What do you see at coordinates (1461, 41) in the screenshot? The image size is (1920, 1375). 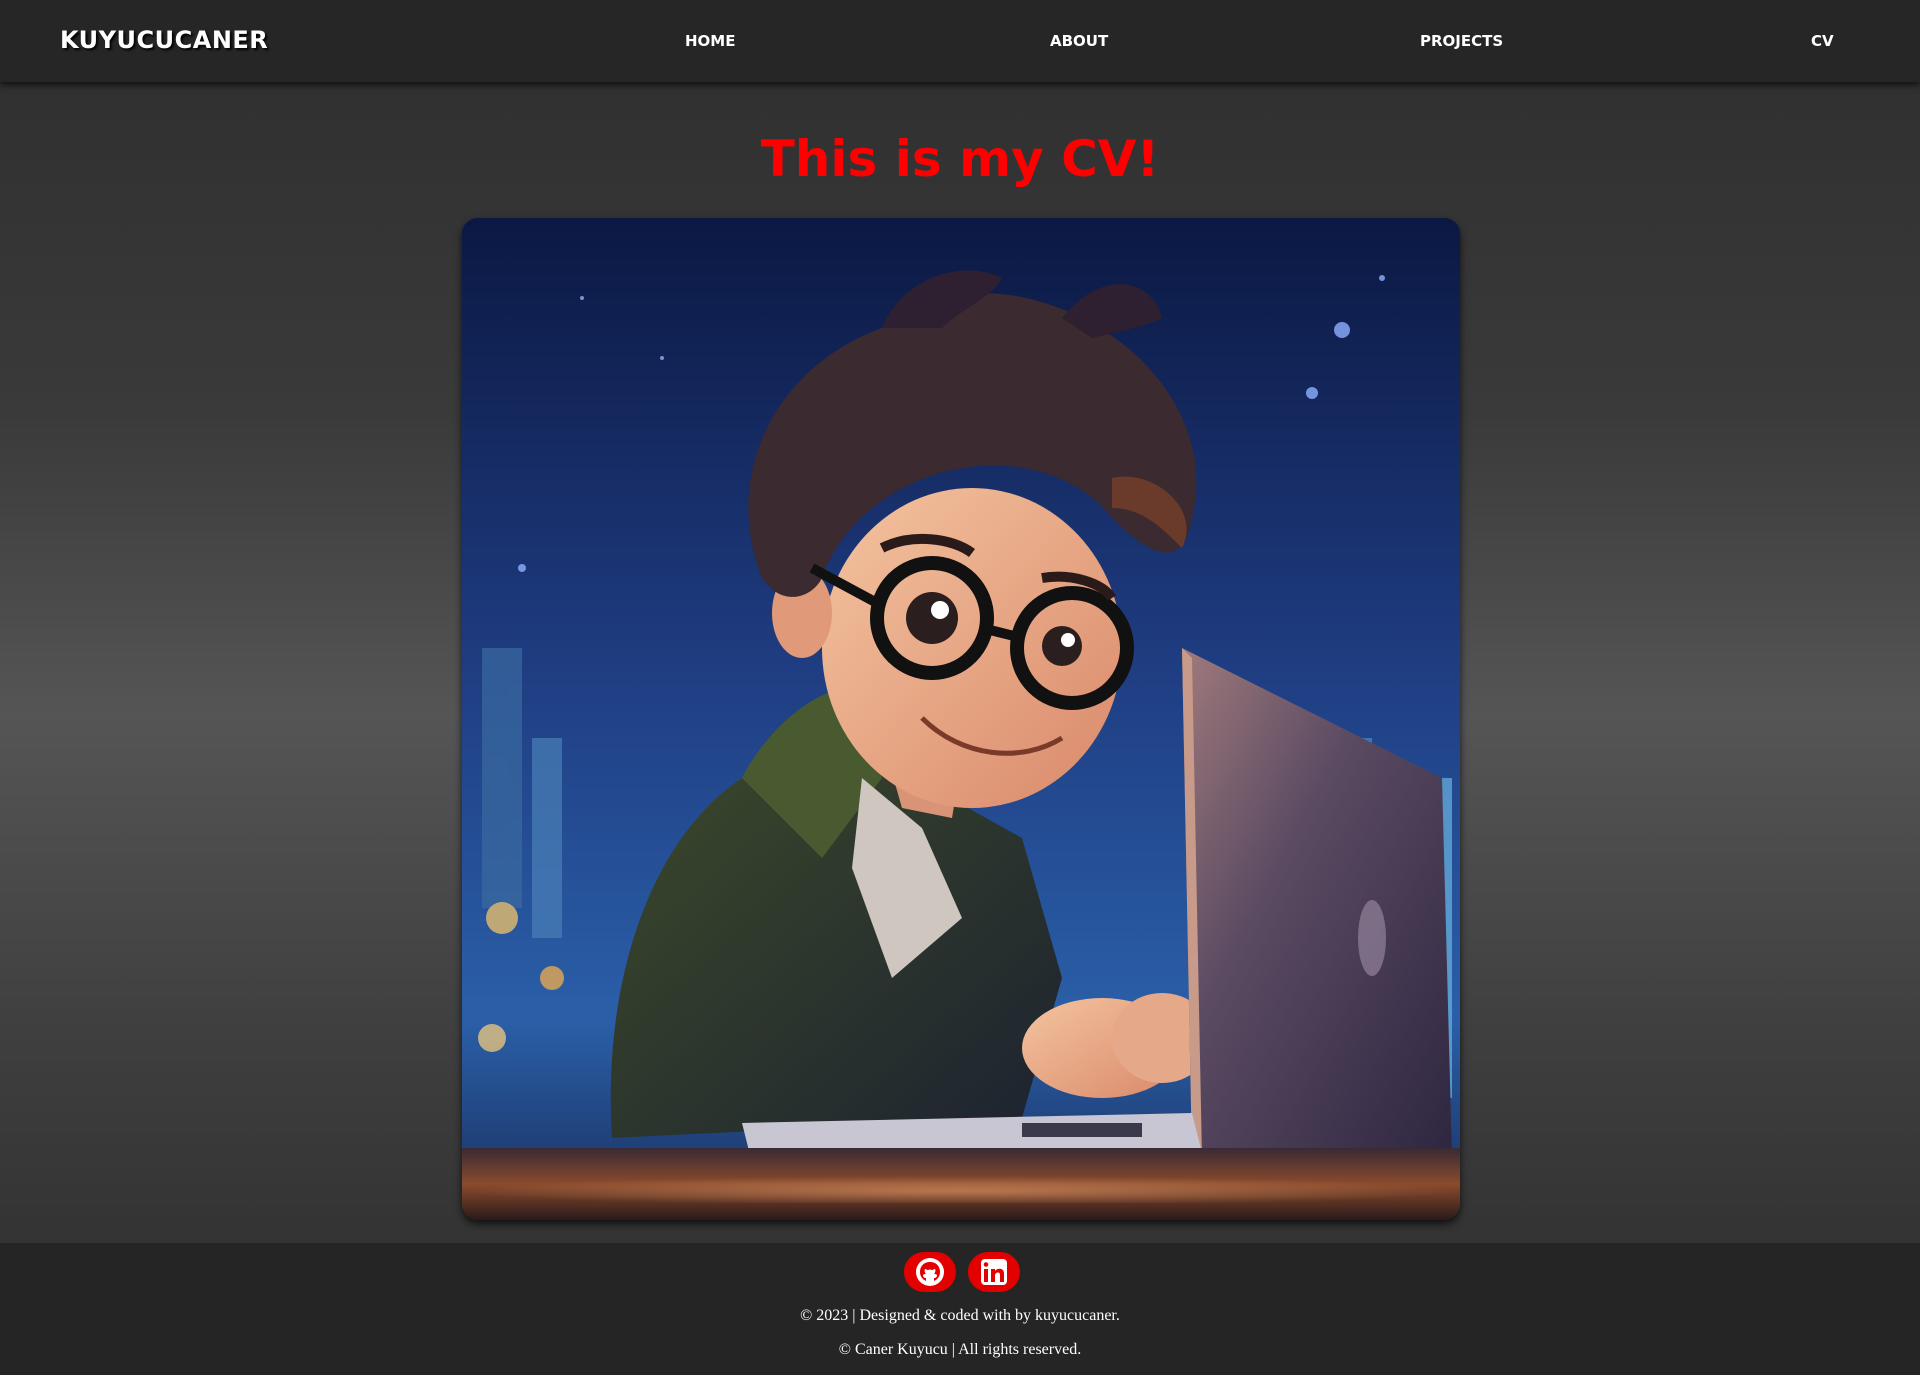 I see `nav-projects-link: PROJECTS` at bounding box center [1461, 41].